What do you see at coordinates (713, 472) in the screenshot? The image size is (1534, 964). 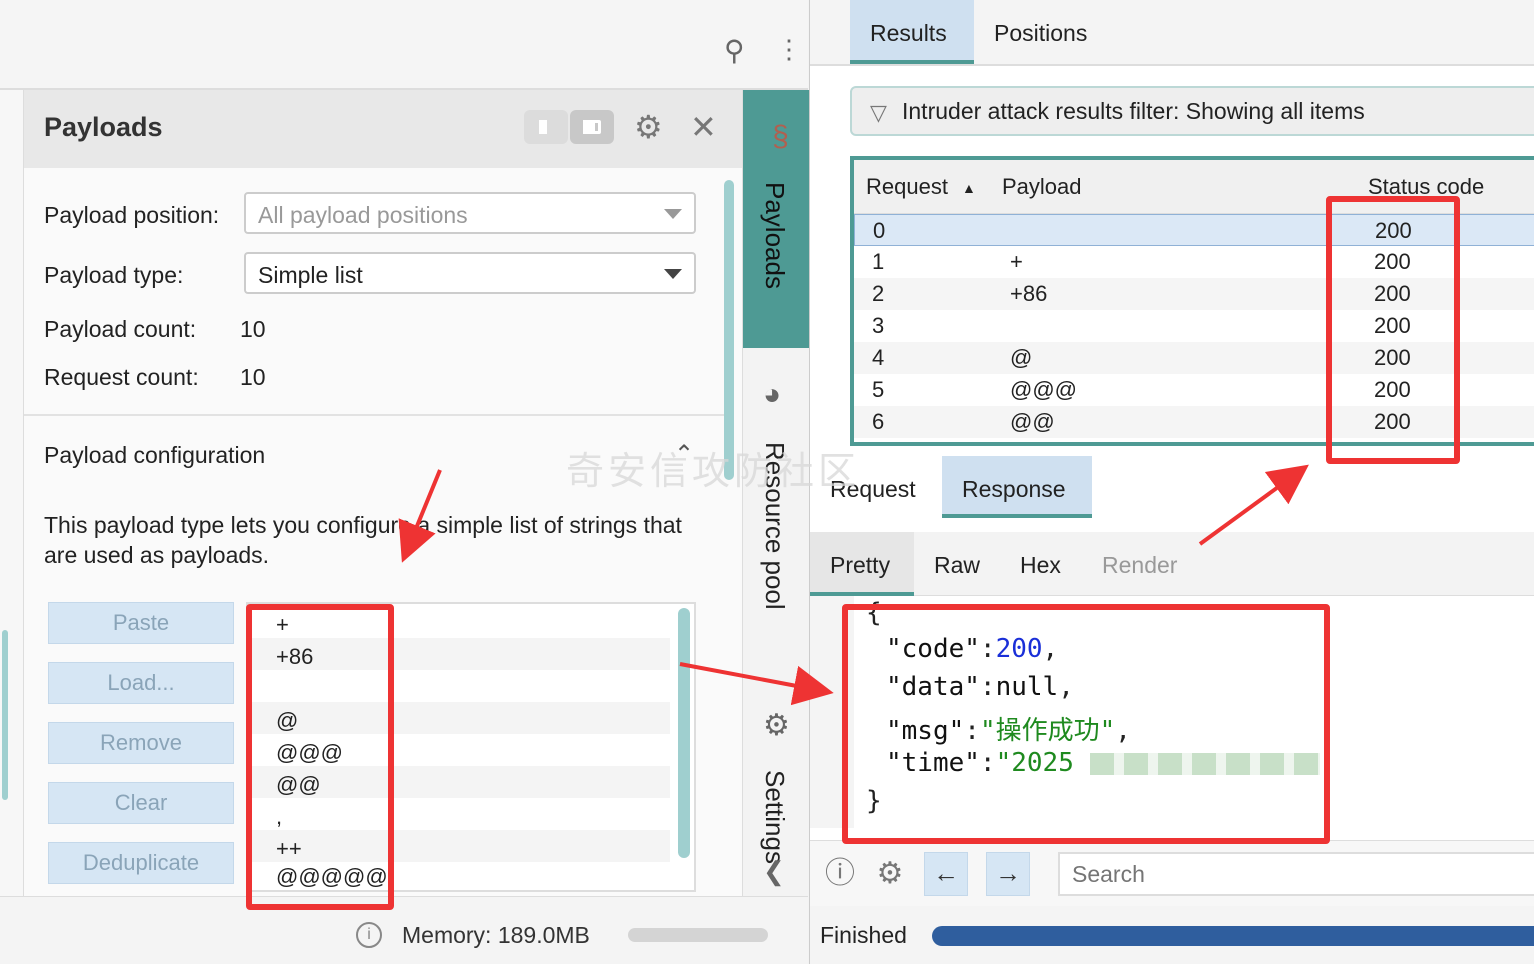 I see `watermark: 奇安信攻防社区` at bounding box center [713, 472].